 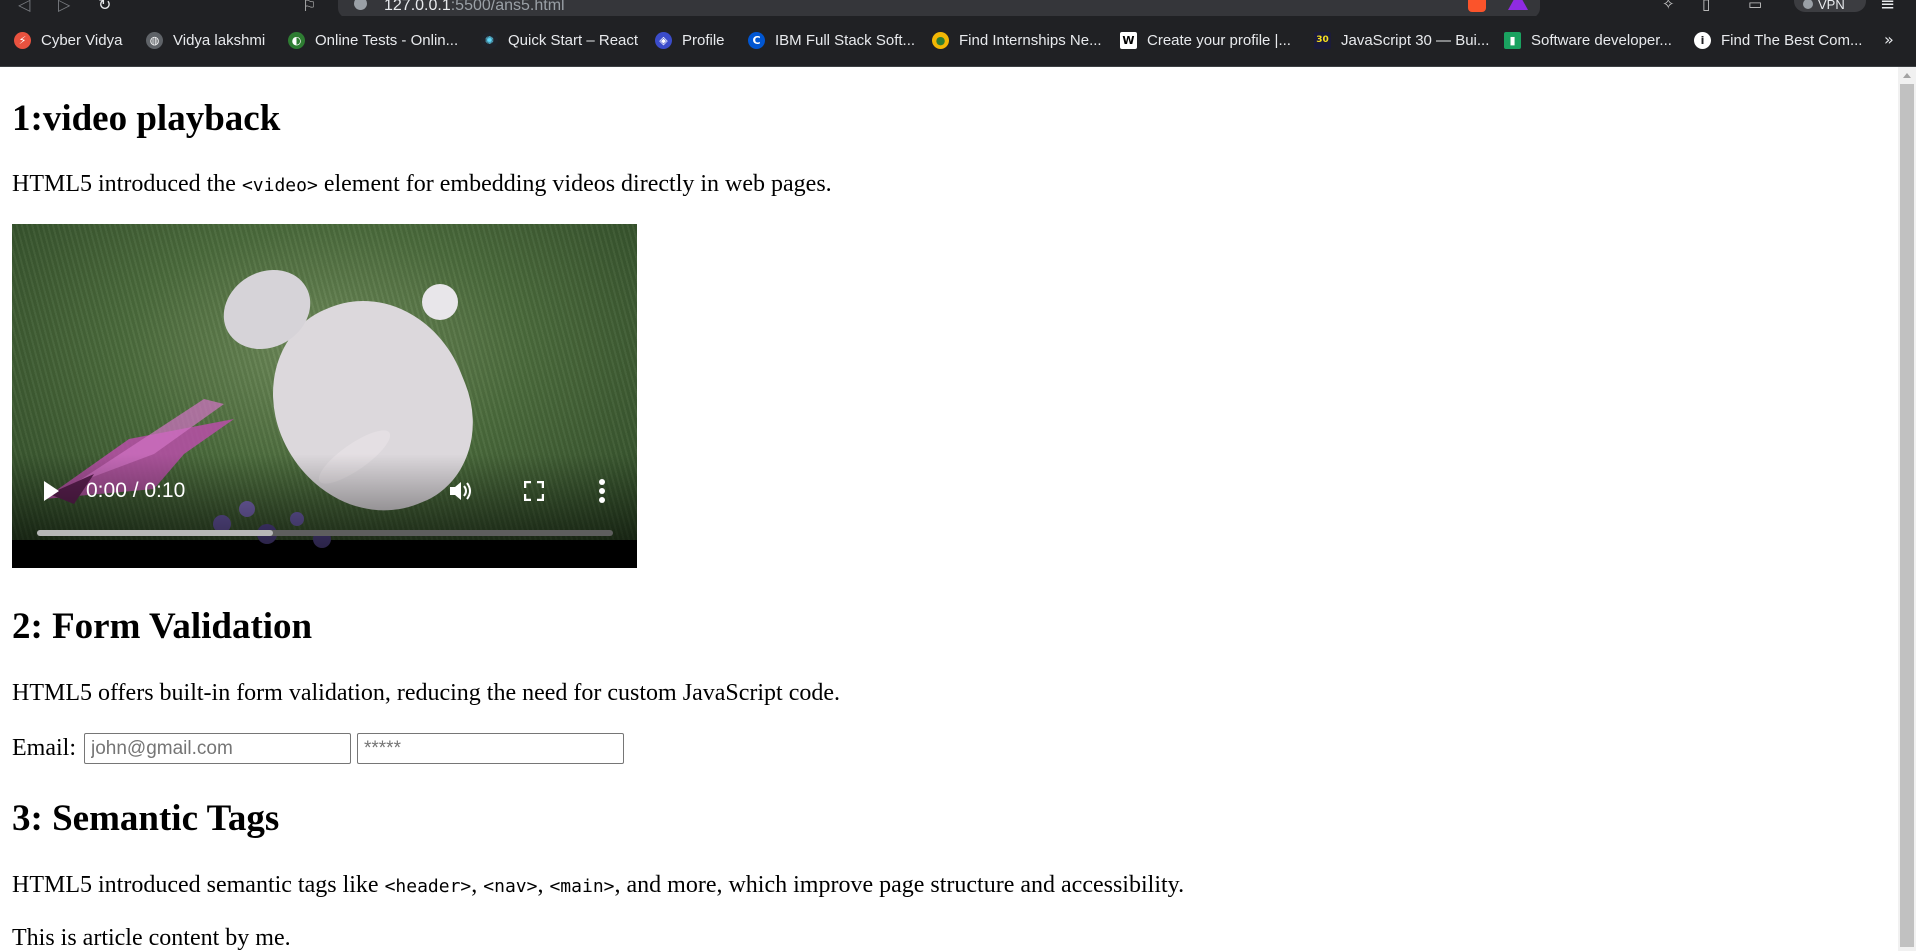 What do you see at coordinates (461, 491) in the screenshot?
I see `volume-icon` at bounding box center [461, 491].